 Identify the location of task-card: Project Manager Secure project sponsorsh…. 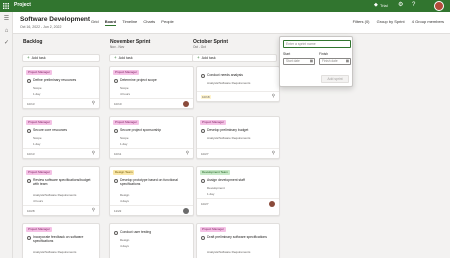
(151, 137).